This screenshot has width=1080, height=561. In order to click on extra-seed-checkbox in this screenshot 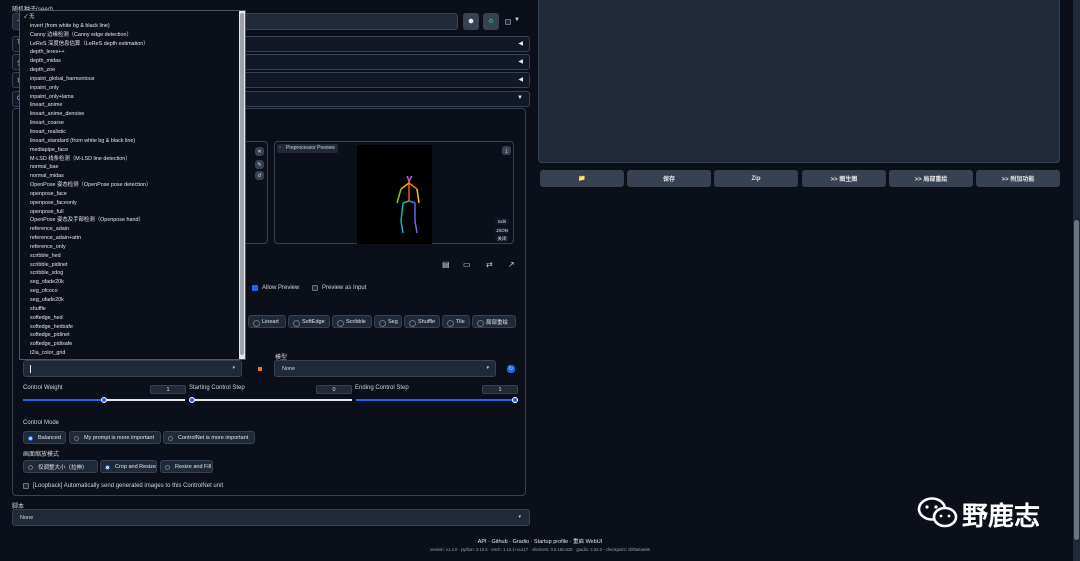, I will do `click(508, 22)`.